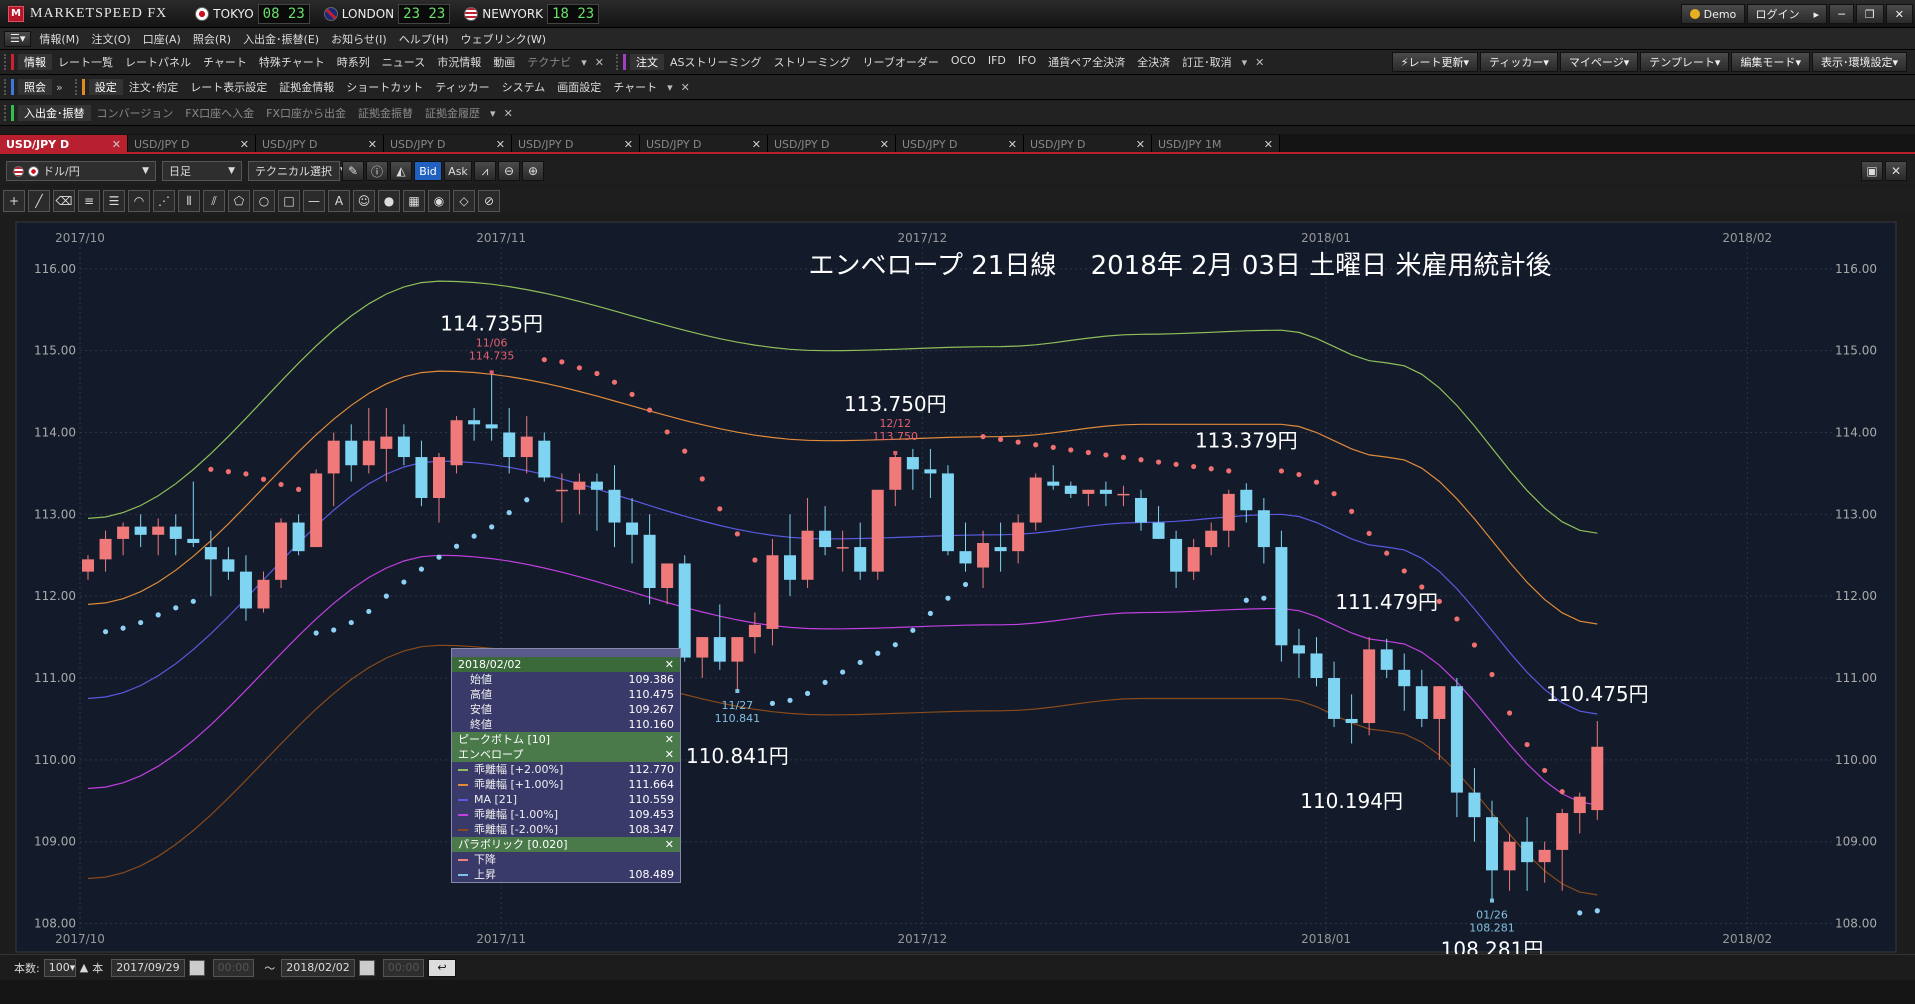 The height and width of the screenshot is (1004, 1915). What do you see at coordinates (318, 967) in the screenshot?
I see `to-date-field: 2018/02/02` at bounding box center [318, 967].